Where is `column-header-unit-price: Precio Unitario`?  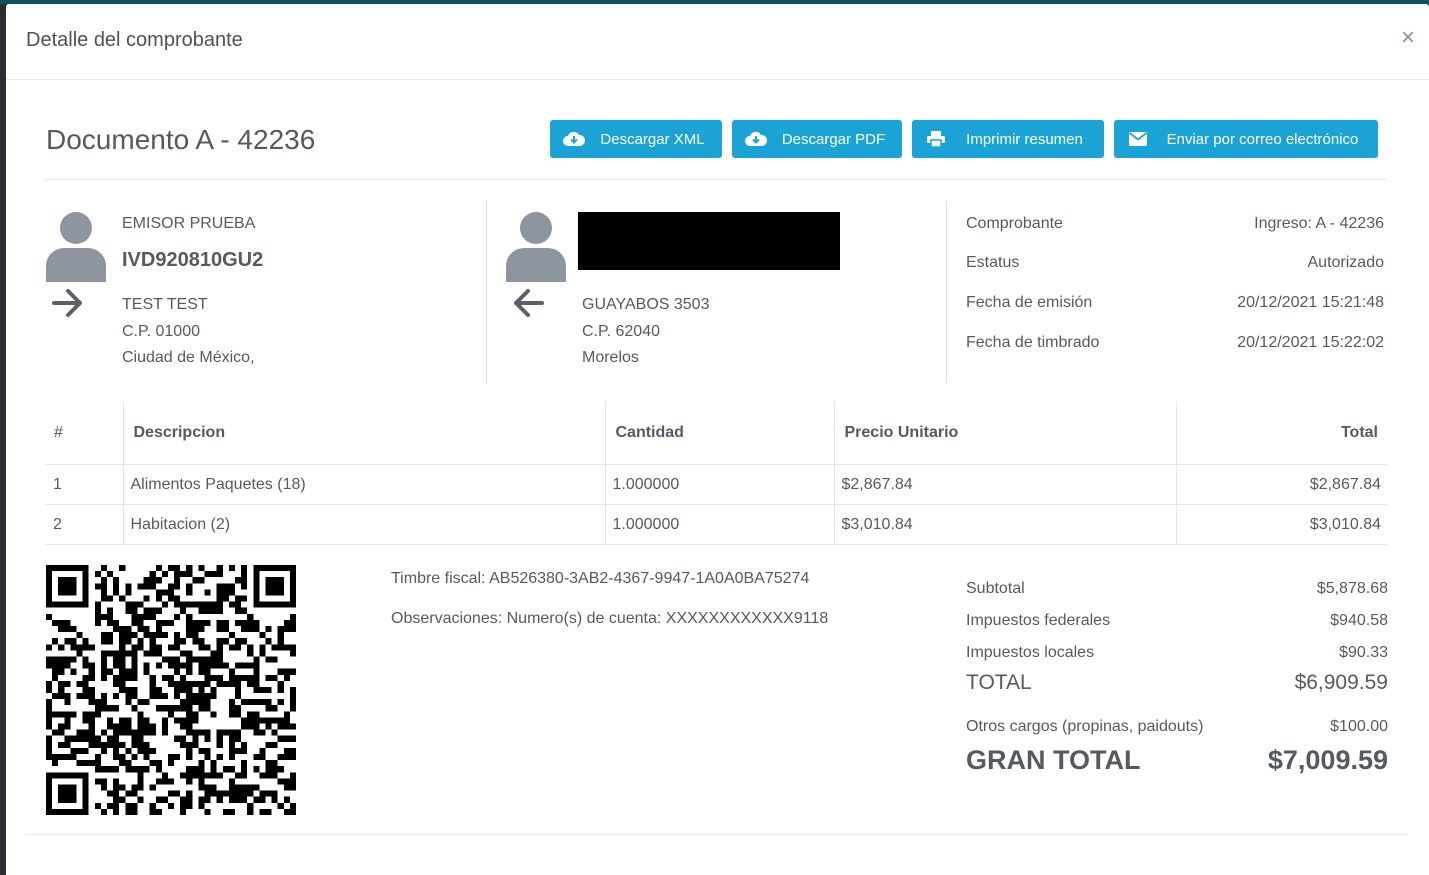
column-header-unit-price: Precio Unitario is located at coordinates (1004, 433).